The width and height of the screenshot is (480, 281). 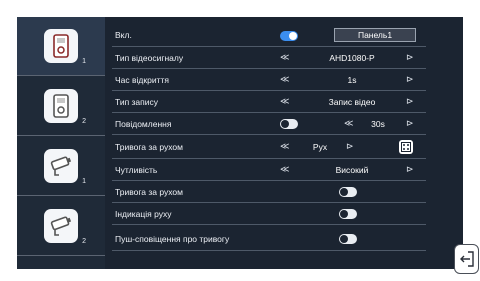 What do you see at coordinates (269, 35) in the screenshot?
I see `setting-row-enabled: Вкл. Панель1` at bounding box center [269, 35].